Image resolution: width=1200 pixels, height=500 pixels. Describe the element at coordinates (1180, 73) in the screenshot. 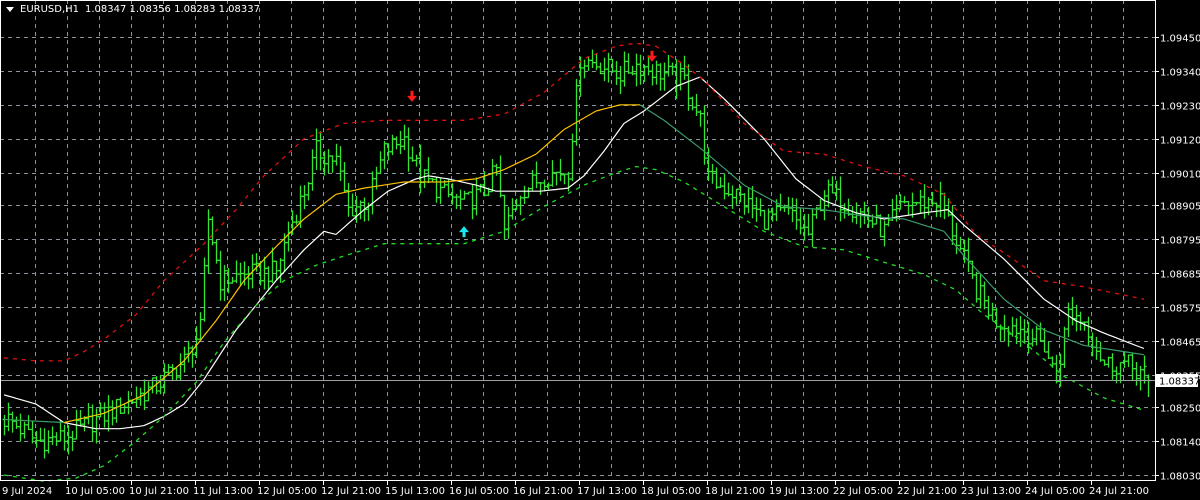

I see `y-tick-label: 1.09340` at that location.